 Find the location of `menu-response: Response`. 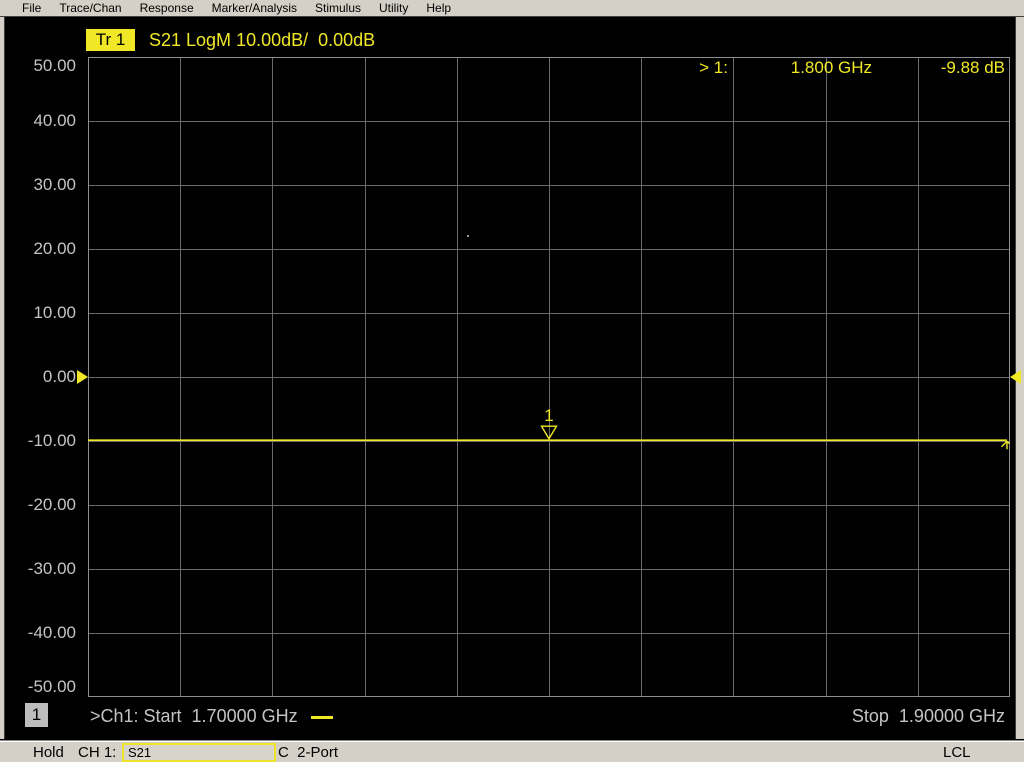

menu-response: Response is located at coordinates (167, 8).